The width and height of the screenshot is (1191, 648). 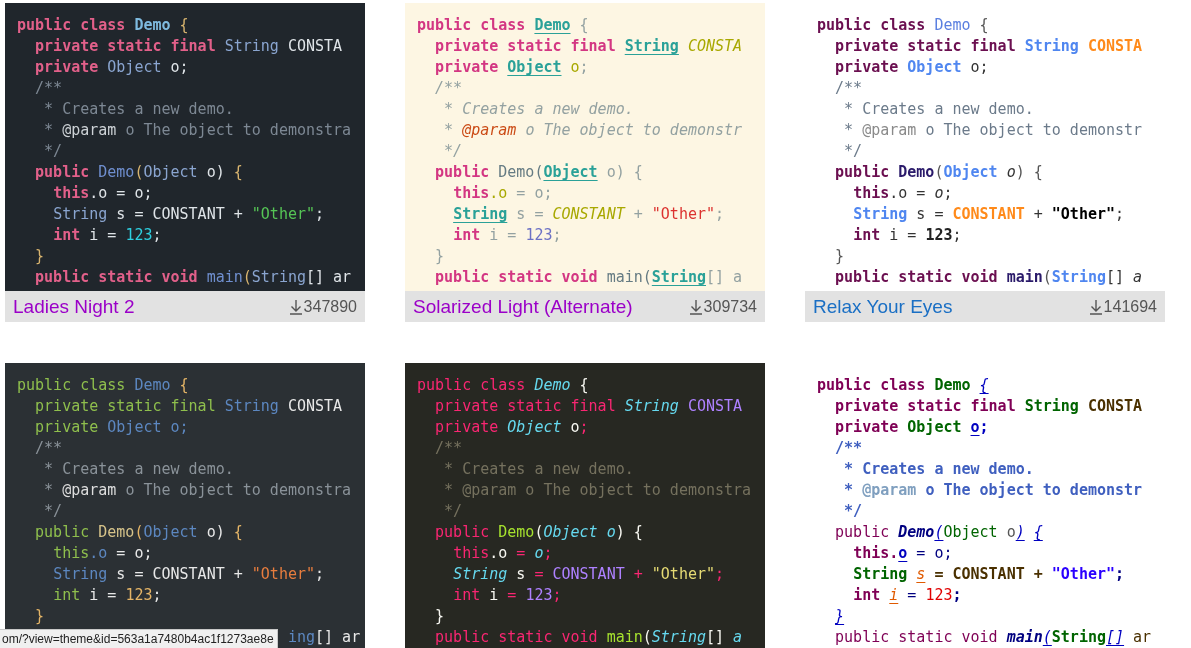 What do you see at coordinates (730, 306) in the screenshot?
I see `download-count: 309734` at bounding box center [730, 306].